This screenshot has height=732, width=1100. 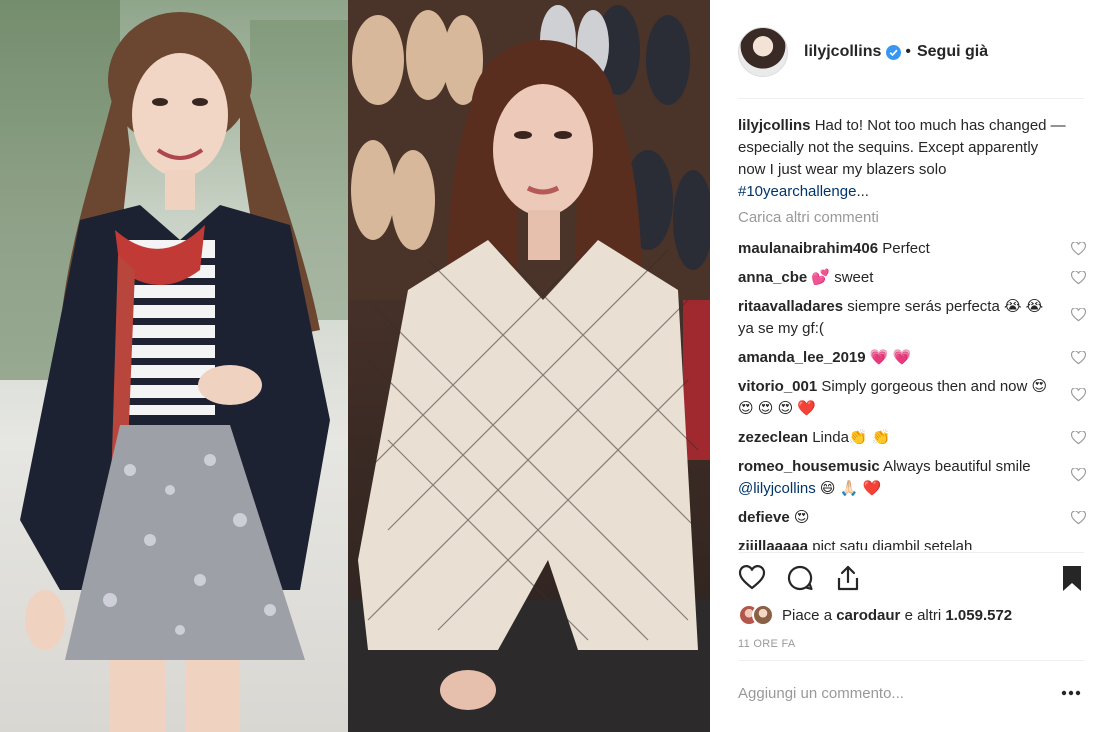 I want to click on author-username: lilyjcollins, so click(x=842, y=52).